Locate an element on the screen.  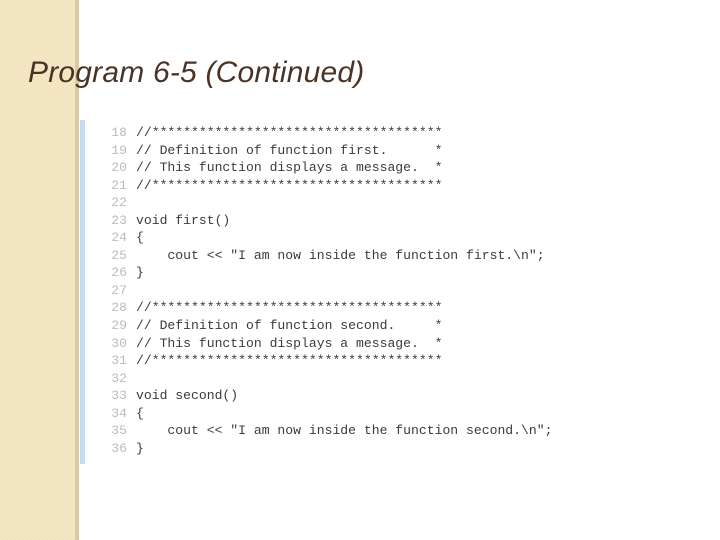
code-line-number: 33 is located at coordinates (119, 396).